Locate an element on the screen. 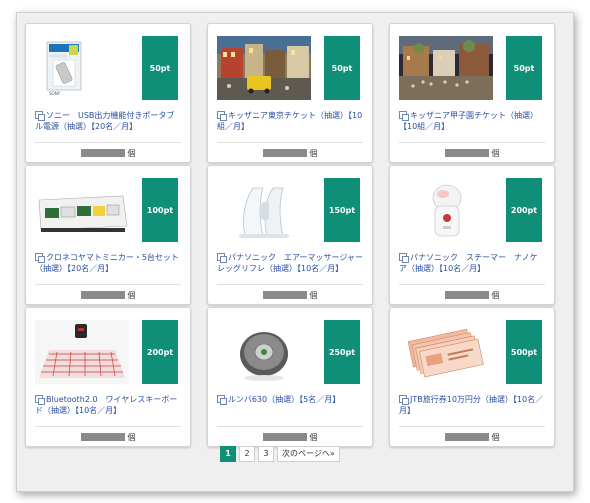 Image resolution: width=590 pixels, height=503 pixels. product-link: JTB旅行券10万円分（抽選）【10名／月】 is located at coordinates (471, 405).